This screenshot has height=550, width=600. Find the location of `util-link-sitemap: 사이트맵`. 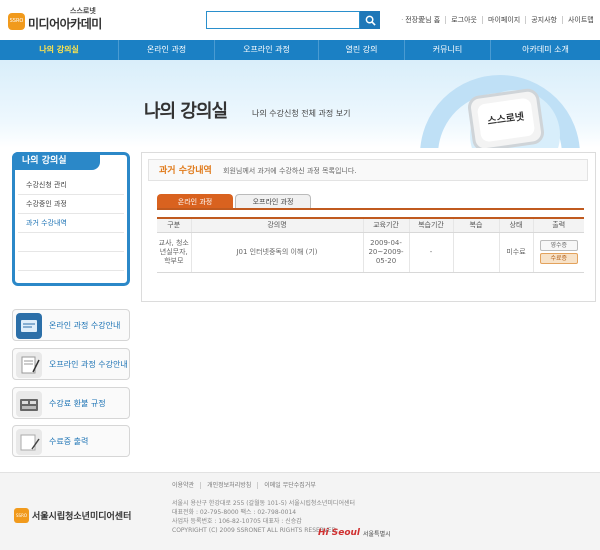

util-link-sitemap: 사이트맵 is located at coordinates (580, 20).